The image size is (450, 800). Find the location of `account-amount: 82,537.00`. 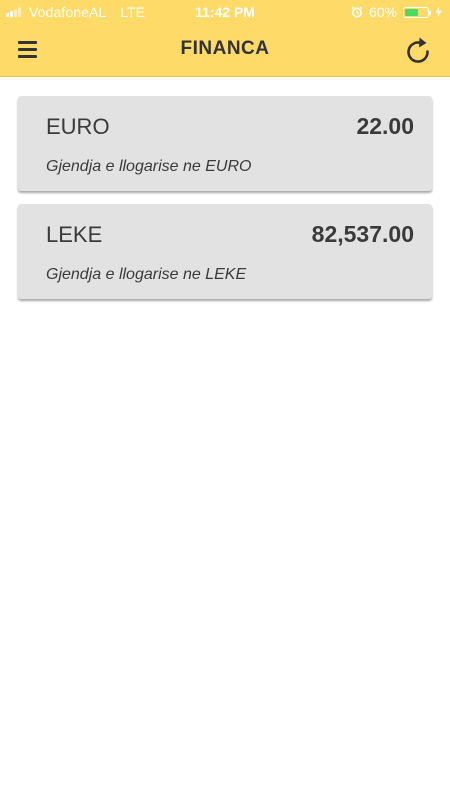

account-amount: 82,537.00 is located at coordinates (362, 234).